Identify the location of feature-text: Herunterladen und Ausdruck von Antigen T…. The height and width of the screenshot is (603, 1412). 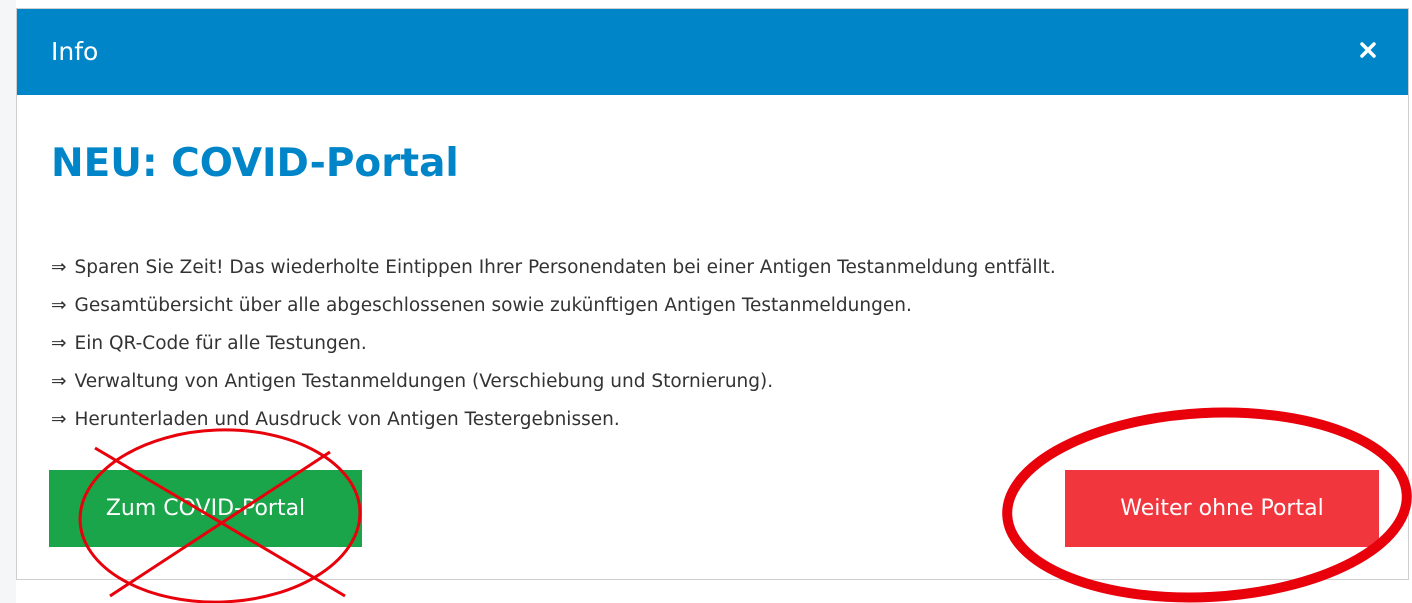
(347, 419).